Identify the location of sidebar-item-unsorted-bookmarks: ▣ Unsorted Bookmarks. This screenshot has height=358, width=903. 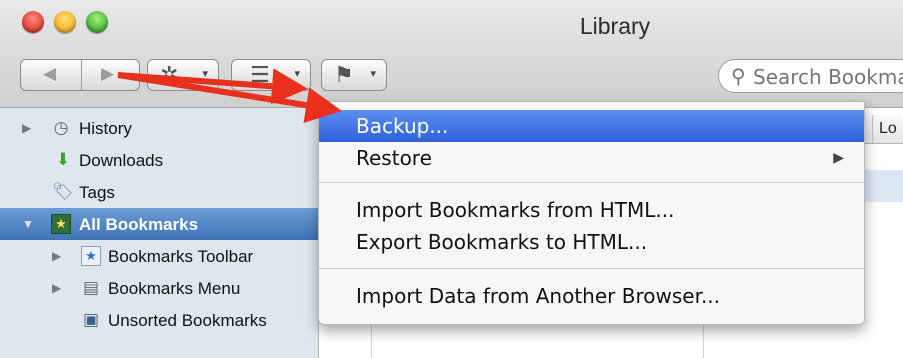
(159, 320).